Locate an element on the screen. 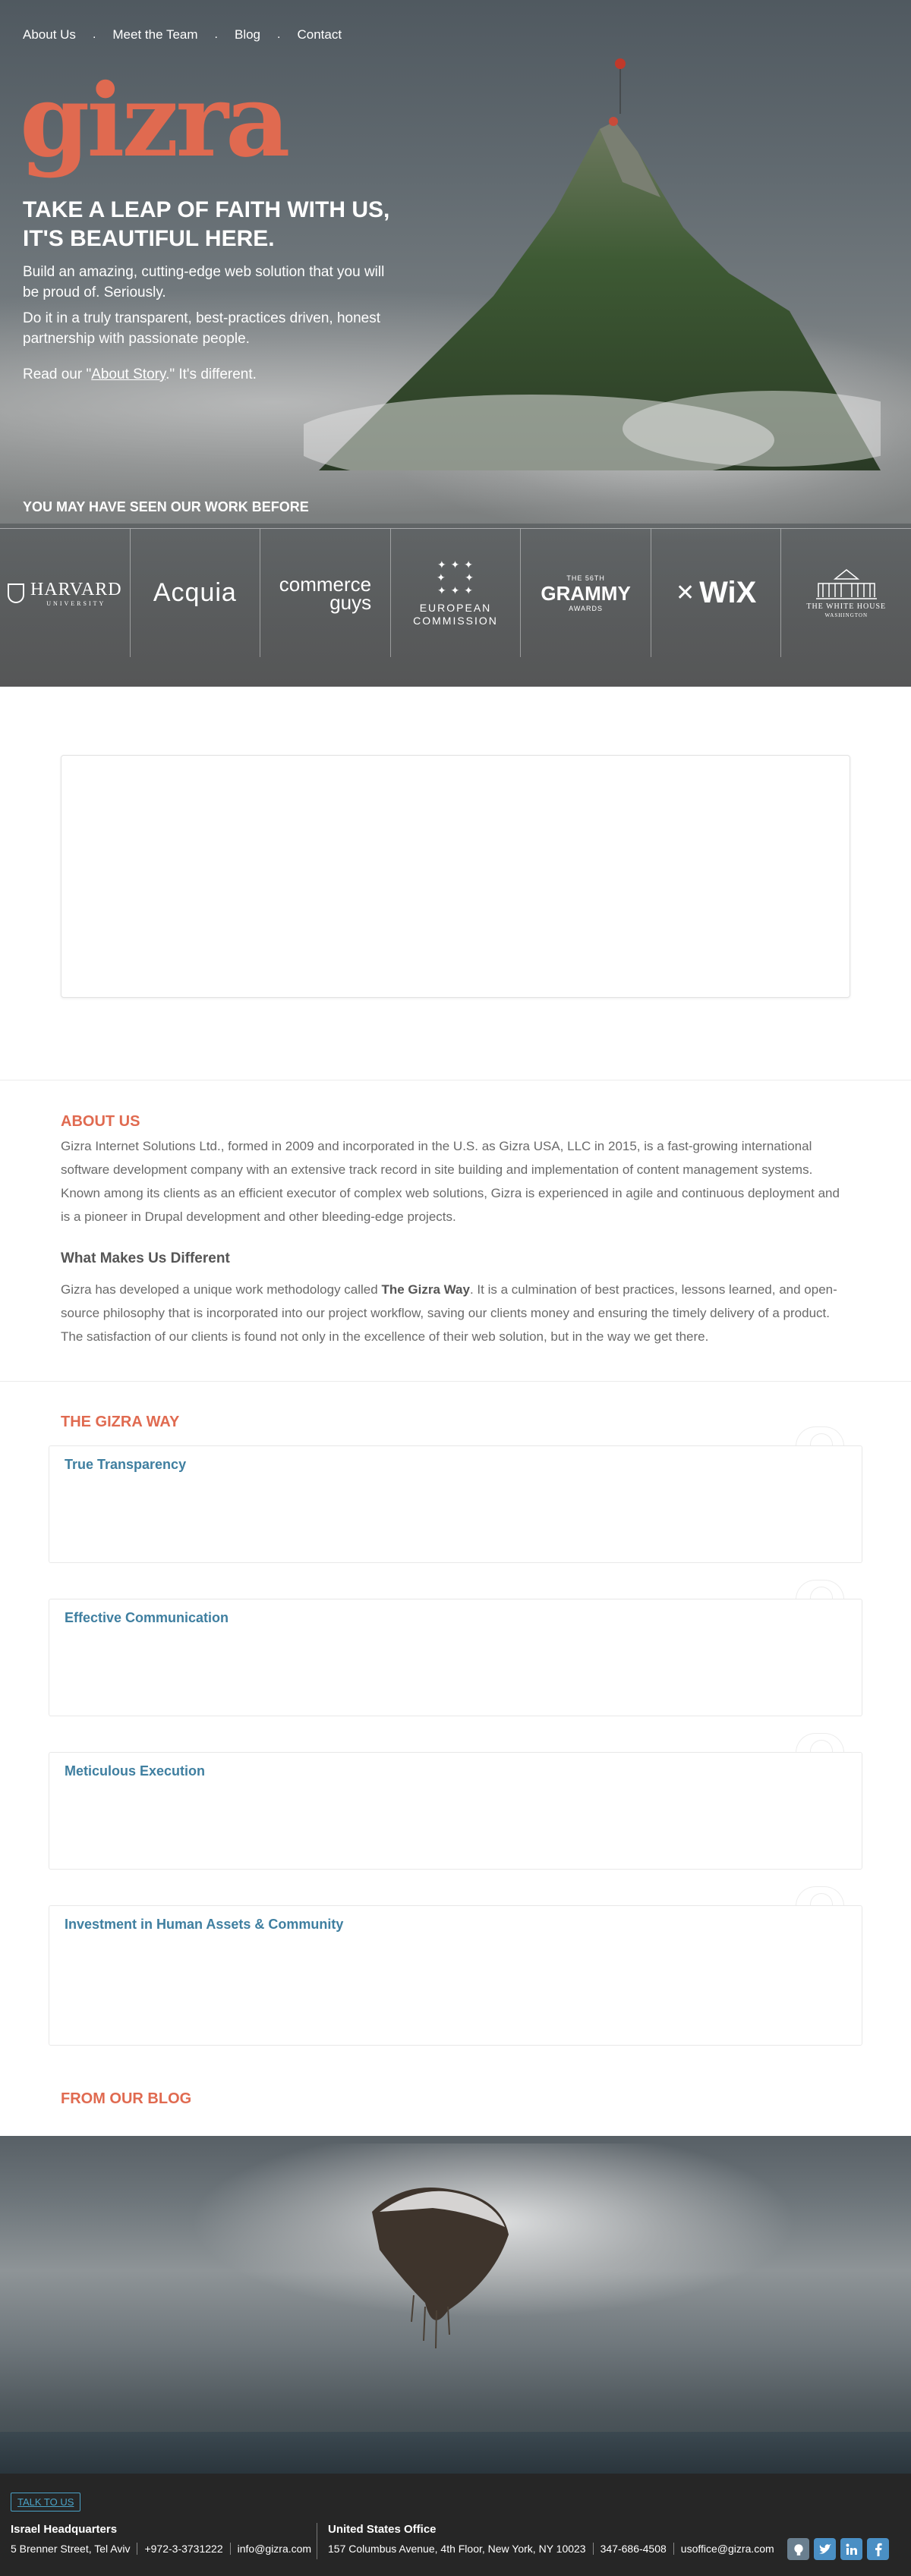 The width and height of the screenshot is (911, 2576). harvard-shield-icon is located at coordinates (16, 593).